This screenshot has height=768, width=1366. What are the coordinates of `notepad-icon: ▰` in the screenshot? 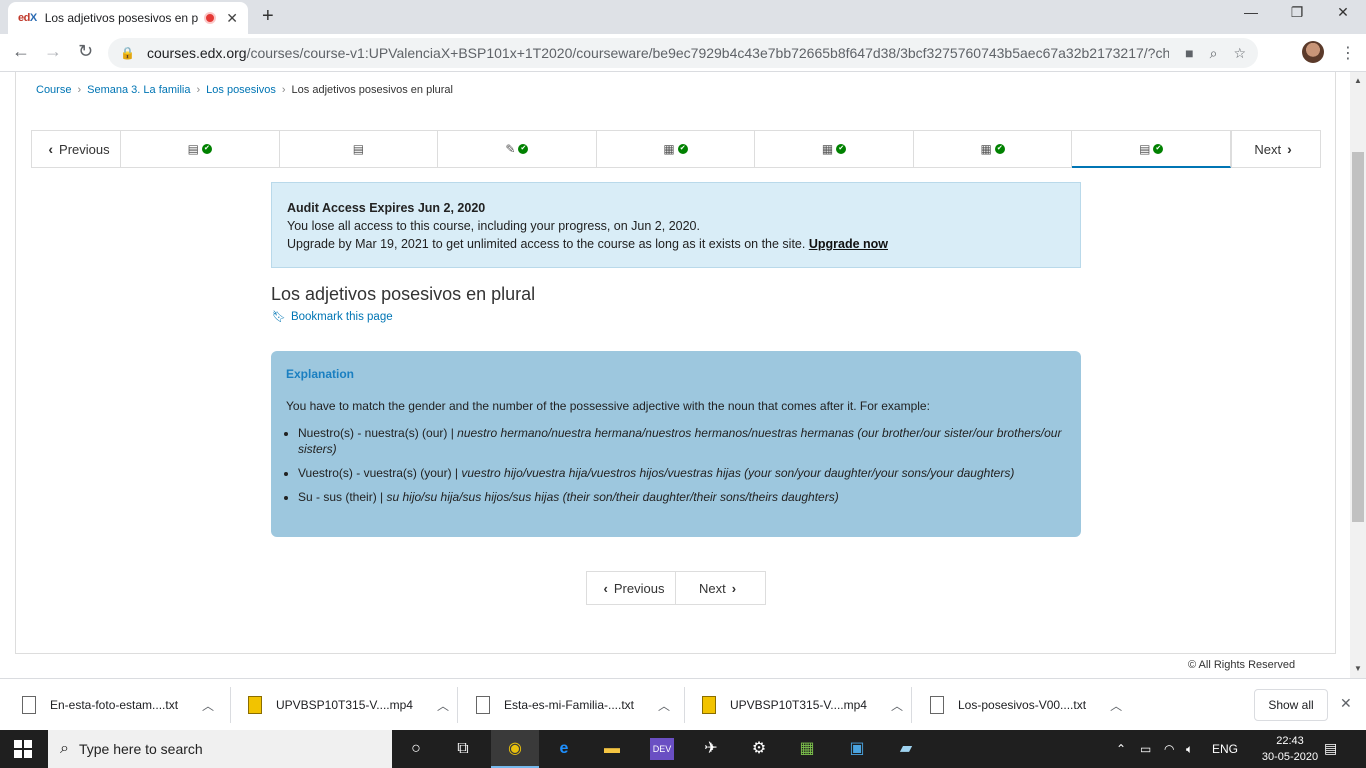 It's located at (906, 749).